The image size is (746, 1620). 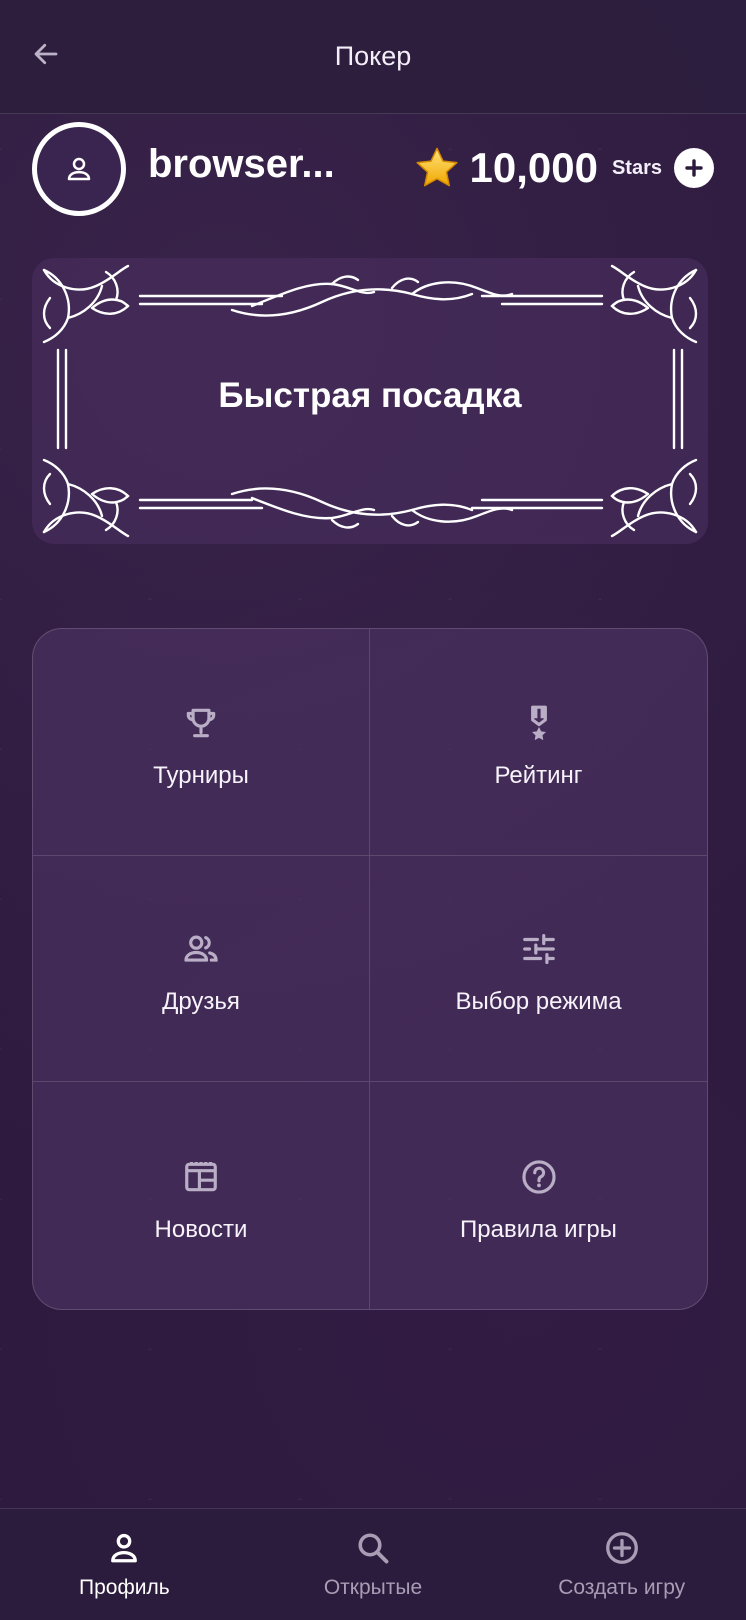 What do you see at coordinates (201, 1002) in the screenshot?
I see `menu-item-label: Друзья` at bounding box center [201, 1002].